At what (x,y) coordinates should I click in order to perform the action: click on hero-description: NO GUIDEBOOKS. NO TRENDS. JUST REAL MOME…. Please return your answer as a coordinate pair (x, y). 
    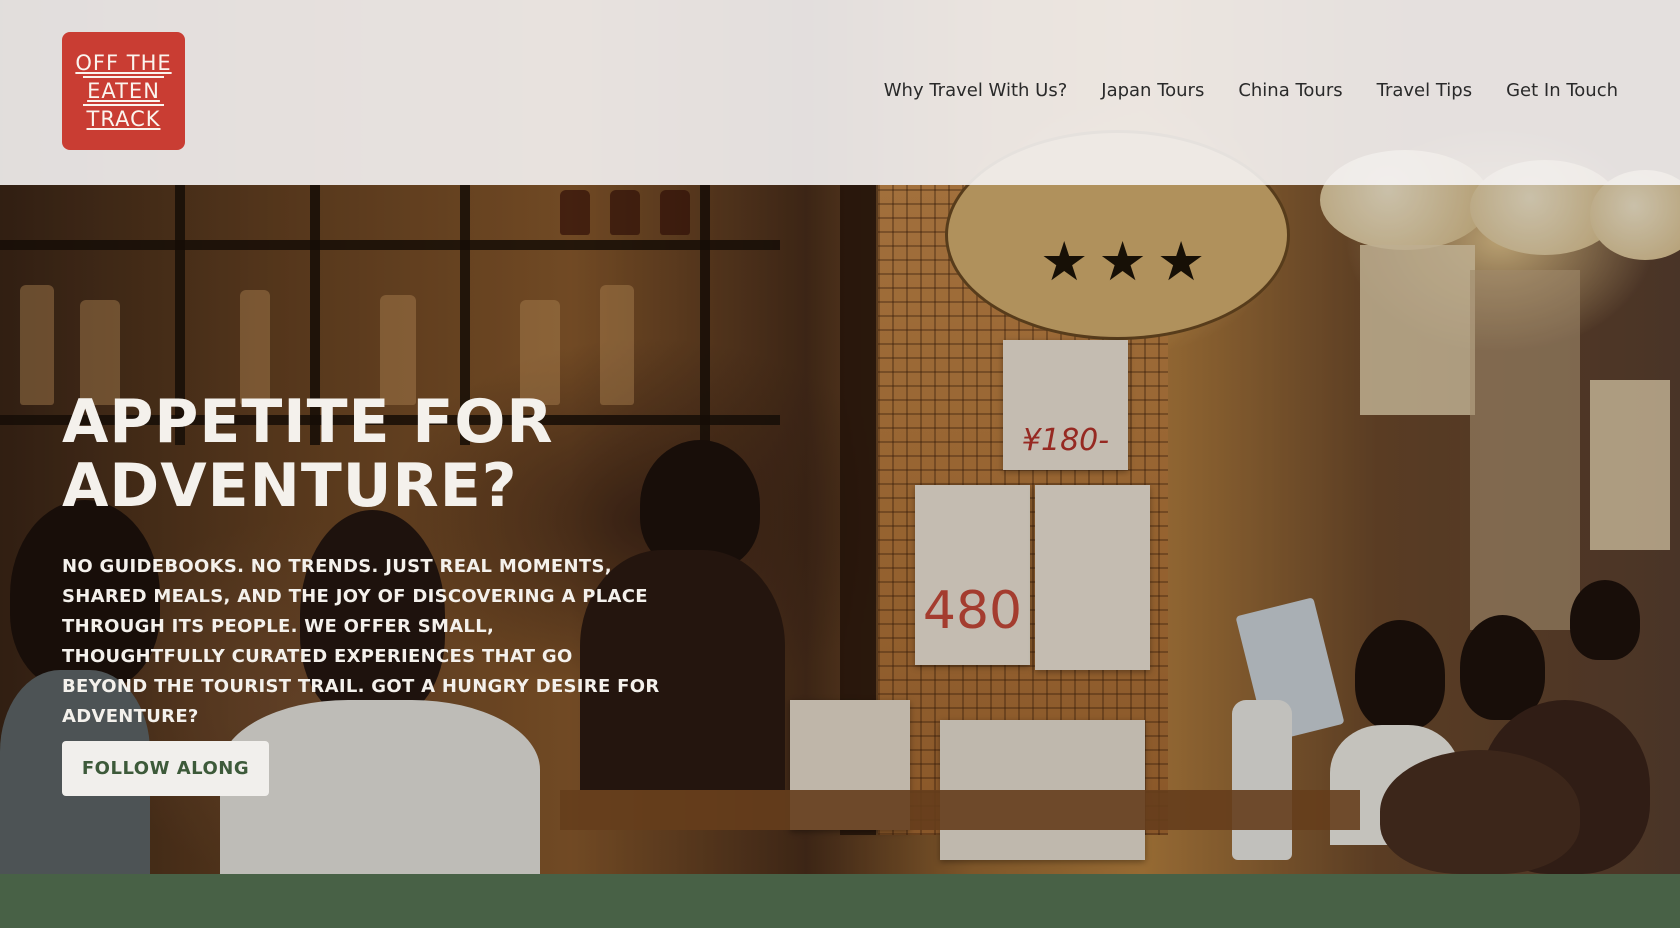
    Looking at the image, I should click on (361, 641).